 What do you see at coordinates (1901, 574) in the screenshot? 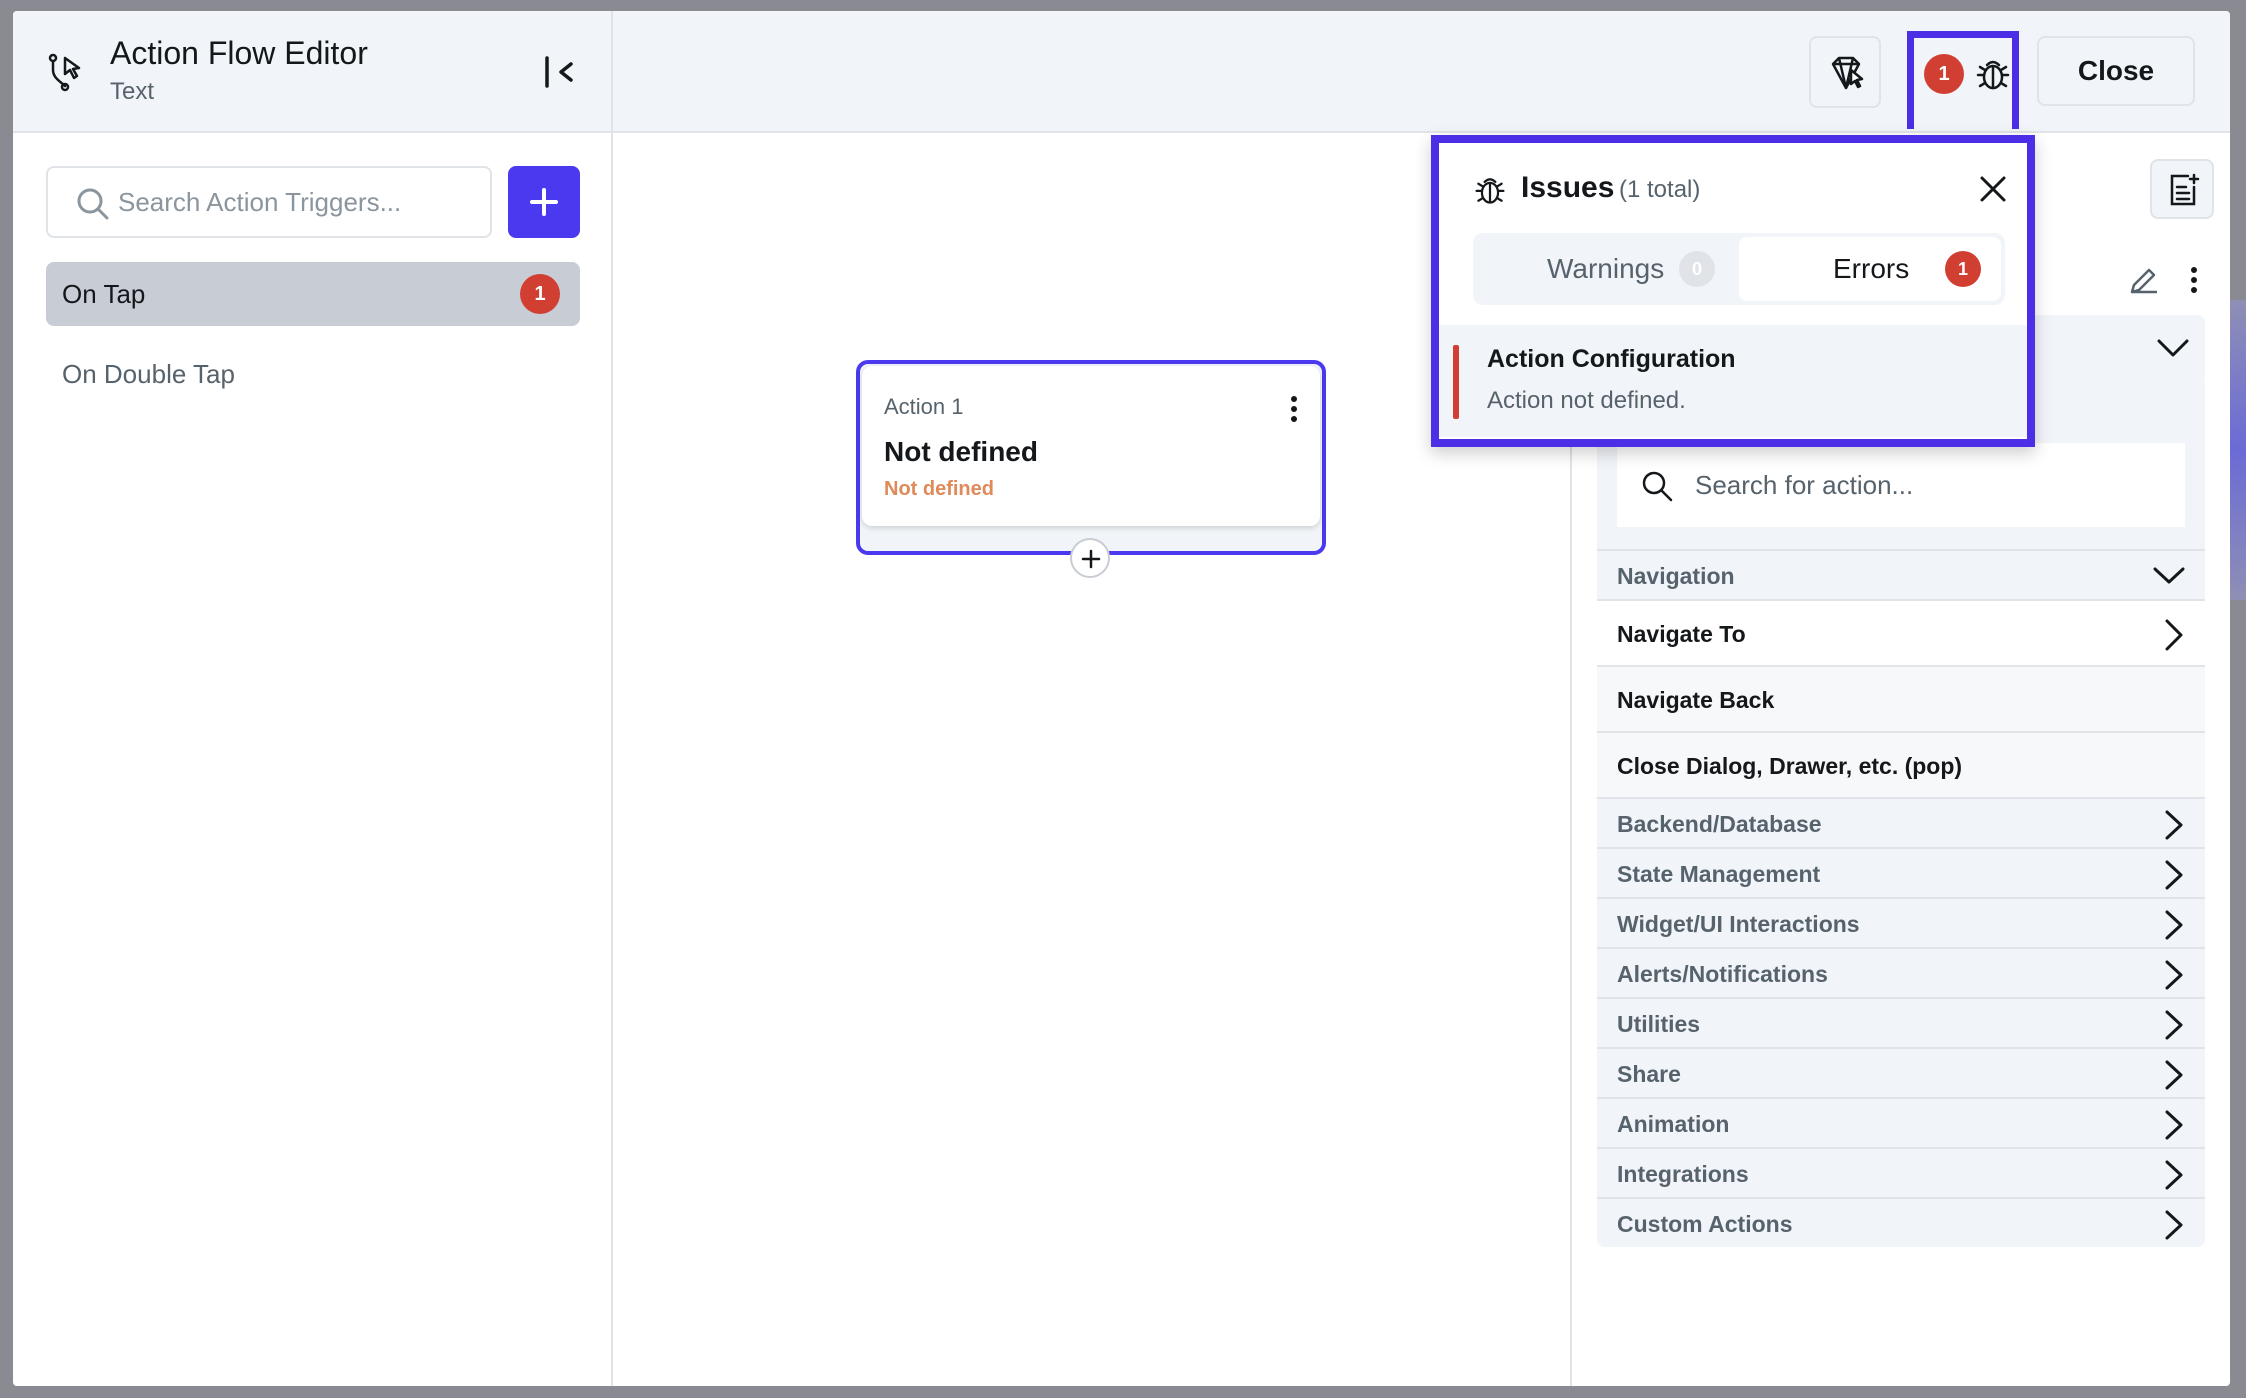
I see `category-navigation: Navigation` at bounding box center [1901, 574].